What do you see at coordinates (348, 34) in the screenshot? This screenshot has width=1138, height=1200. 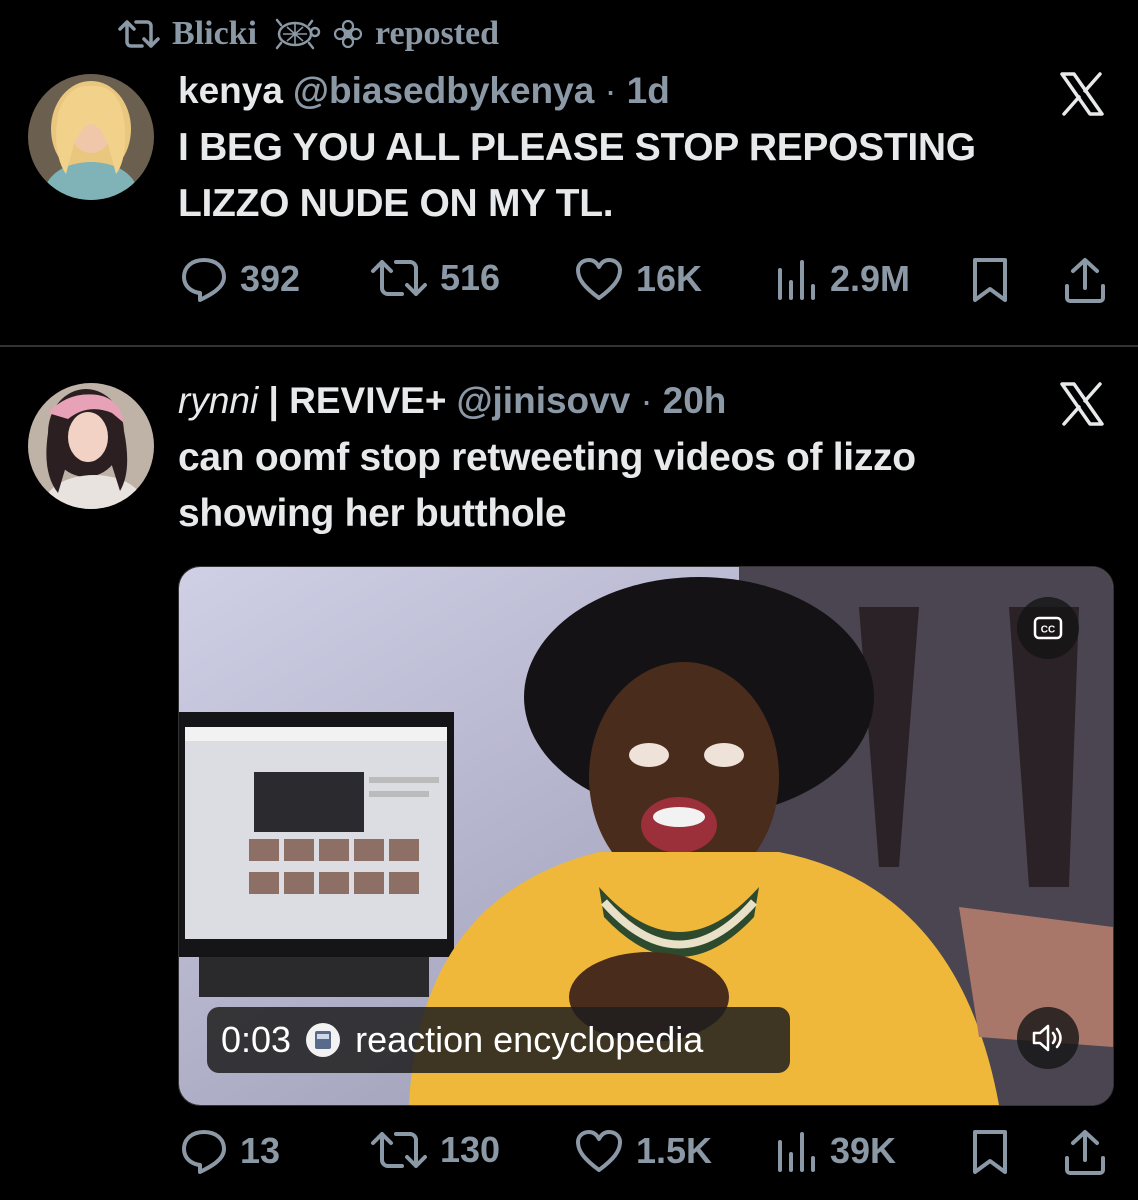 I see `flower-icon` at bounding box center [348, 34].